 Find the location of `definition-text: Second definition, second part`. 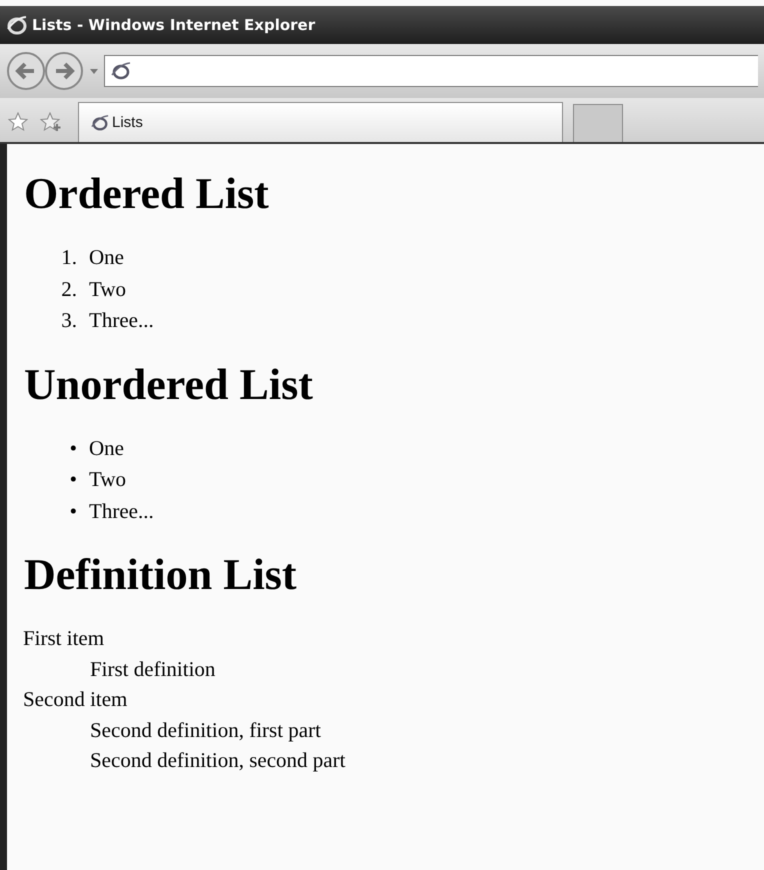

definition-text: Second definition, second part is located at coordinates (218, 760).